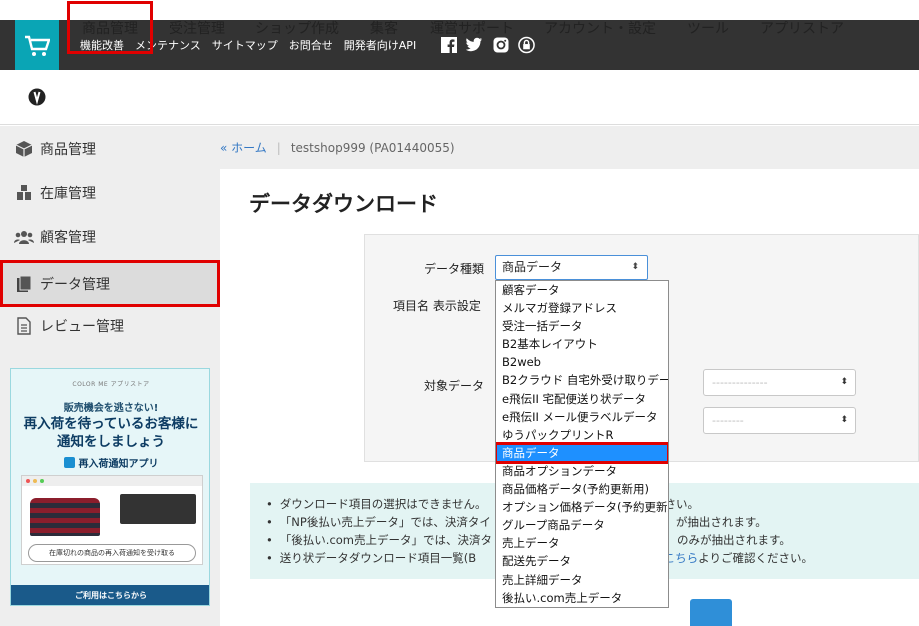  I want to click on sidebar-item-customers: 顧客管理, so click(110, 237).